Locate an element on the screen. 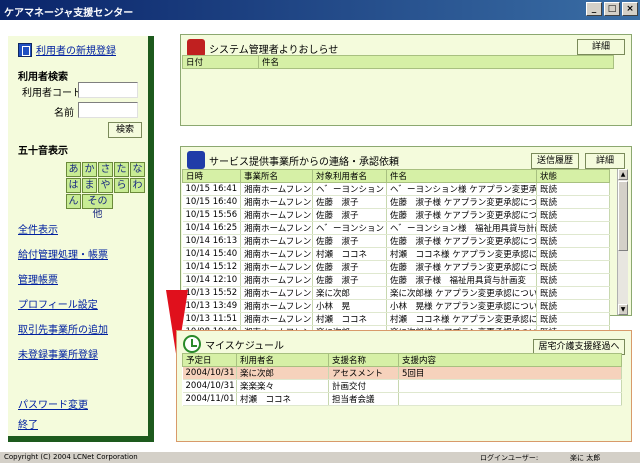 The height and width of the screenshot is (463, 640). exit-link: 終了 is located at coordinates (53, 426).